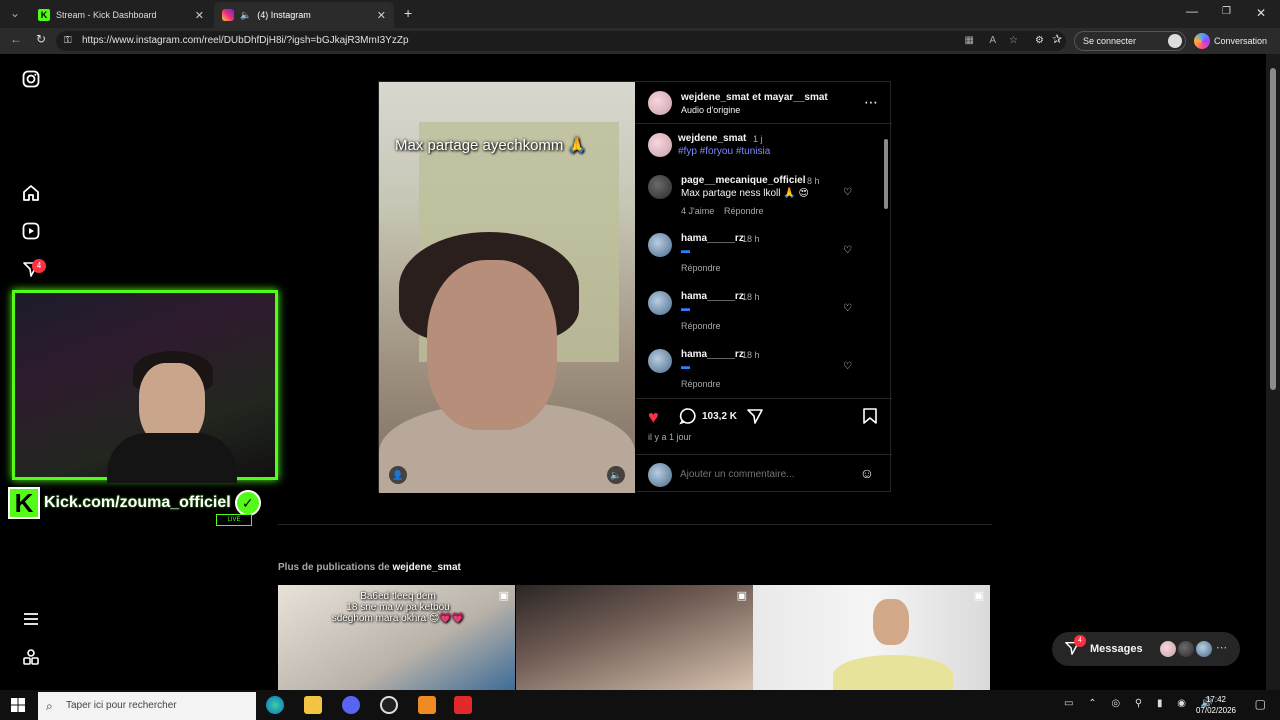 Image resolution: width=1280 pixels, height=720 pixels. I want to click on add-comment-input, so click(765, 474).